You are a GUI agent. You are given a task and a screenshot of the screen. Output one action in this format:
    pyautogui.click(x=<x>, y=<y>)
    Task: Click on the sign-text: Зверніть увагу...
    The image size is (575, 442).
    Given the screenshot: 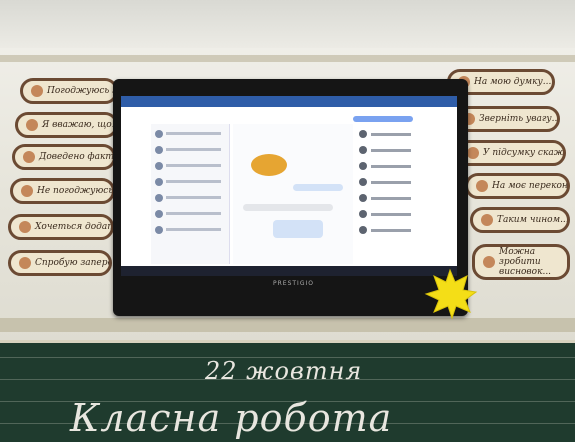 What is the action you would take?
    pyautogui.click(x=519, y=119)
    